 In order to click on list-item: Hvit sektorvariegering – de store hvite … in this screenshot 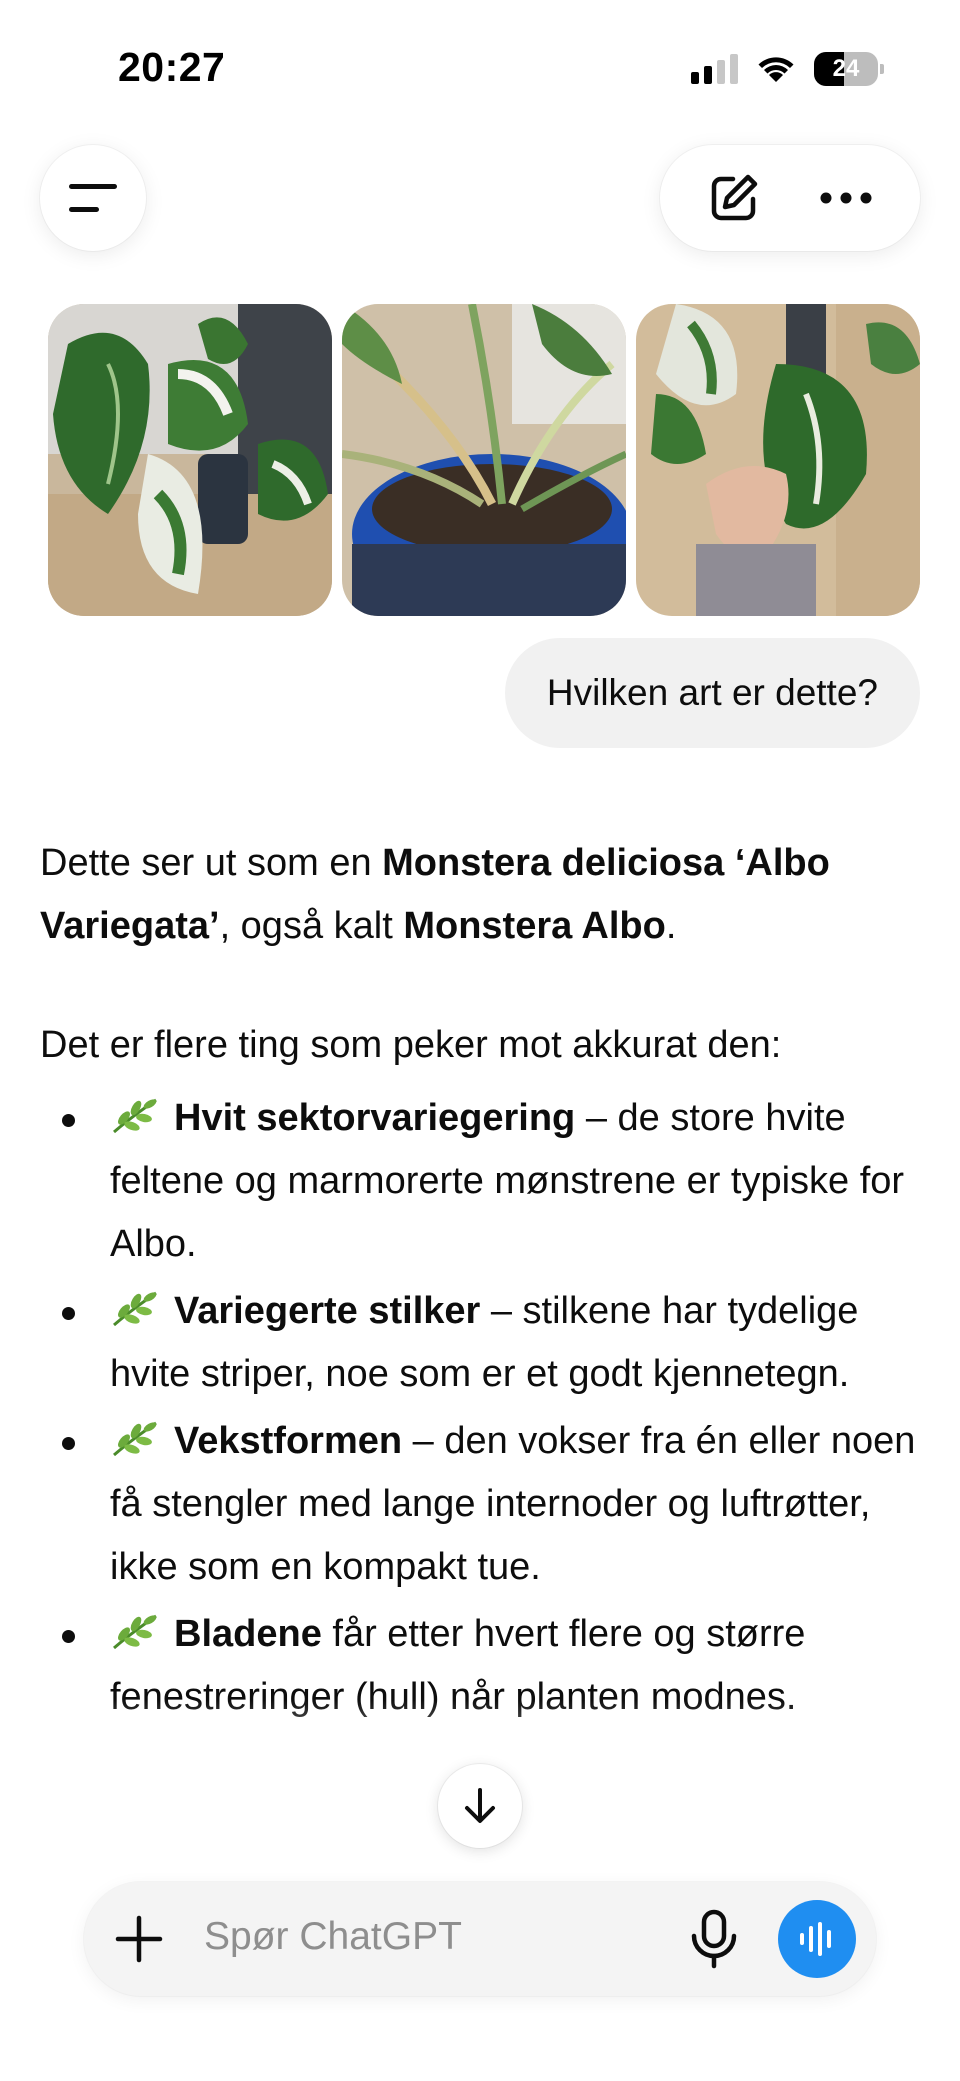, I will do `click(480, 1181)`.